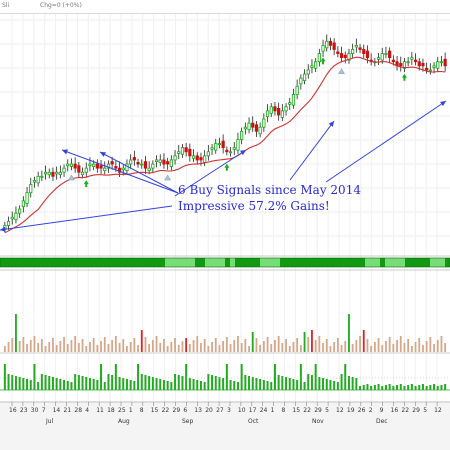  What do you see at coordinates (185, 410) in the screenshot?
I see `x-tick-label: 6` at bounding box center [185, 410].